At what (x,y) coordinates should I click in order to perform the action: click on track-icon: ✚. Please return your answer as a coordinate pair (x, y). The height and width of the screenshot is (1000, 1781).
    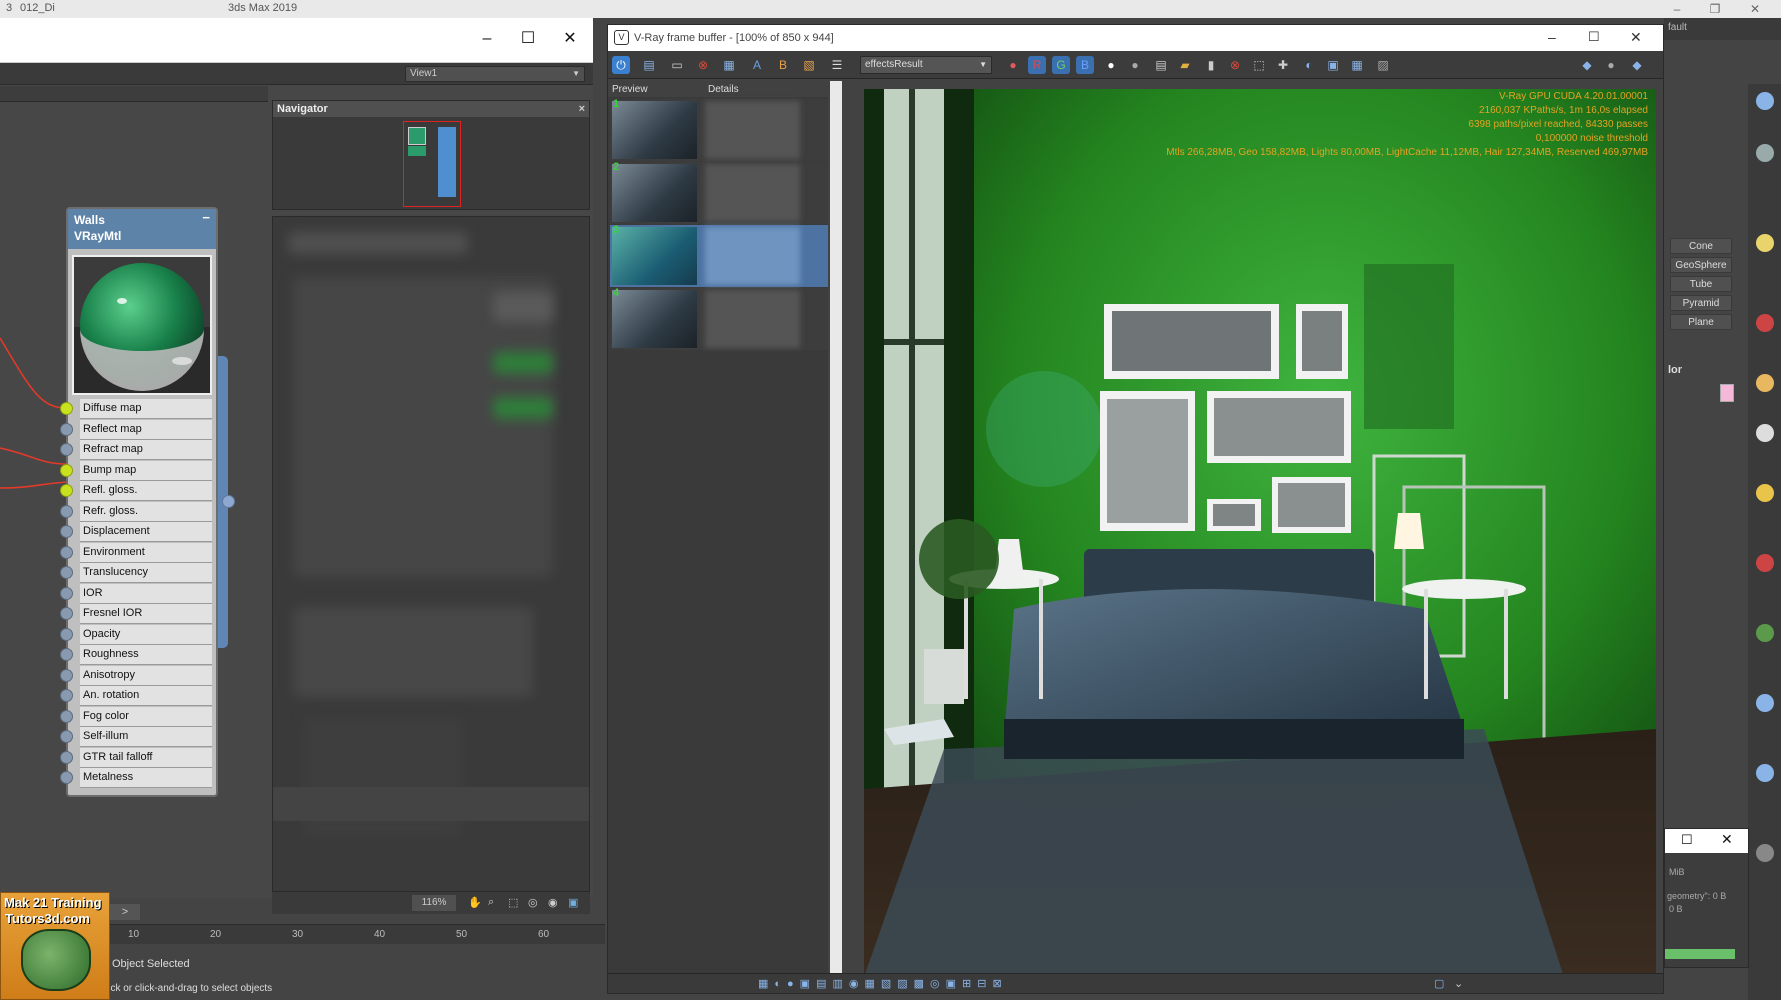
    Looking at the image, I should click on (1283, 65).